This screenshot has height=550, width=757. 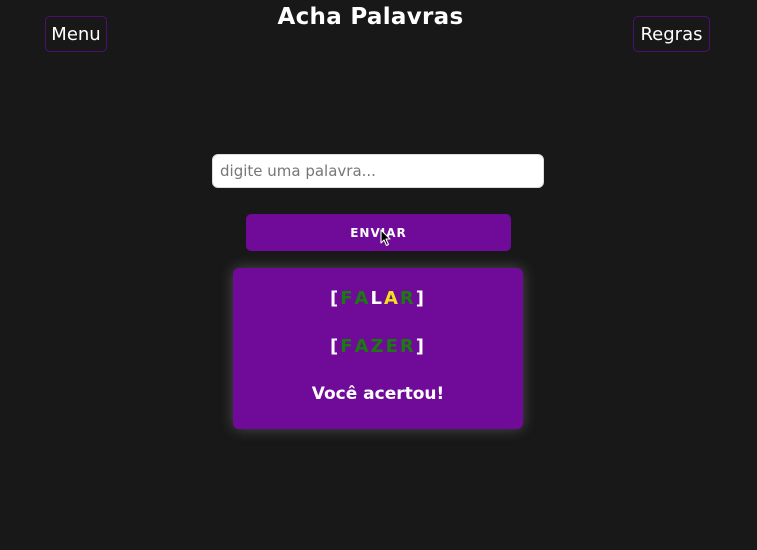 I want to click on guess-2-letter-3: Z, so click(x=378, y=346).